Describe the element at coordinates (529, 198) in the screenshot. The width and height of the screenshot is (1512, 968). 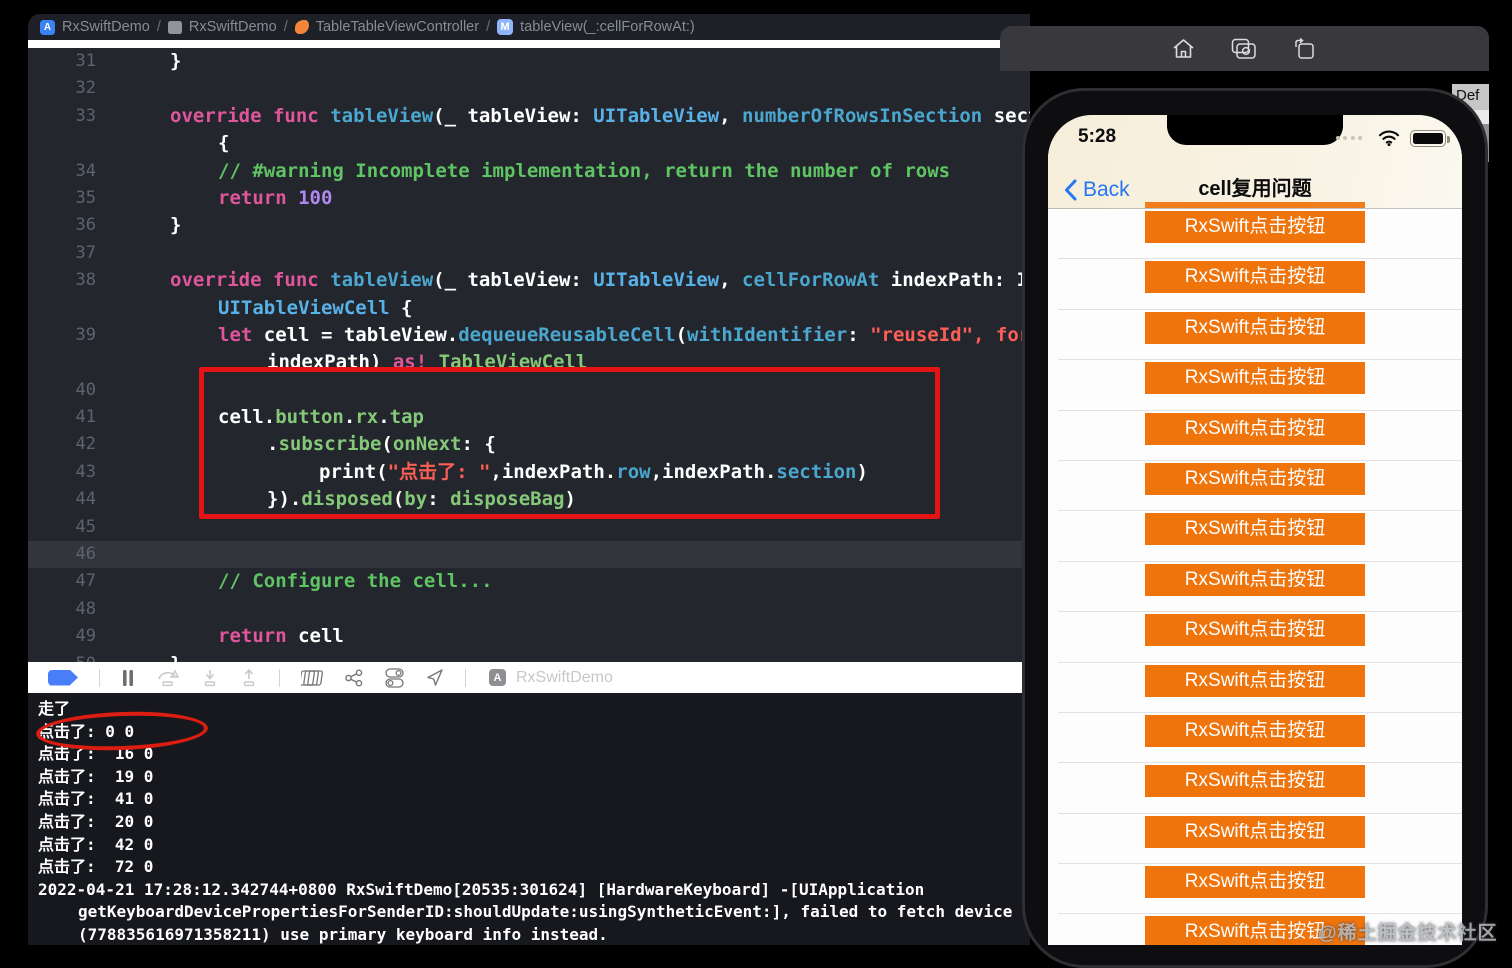
I see `code-line-35: 35 return 100` at that location.